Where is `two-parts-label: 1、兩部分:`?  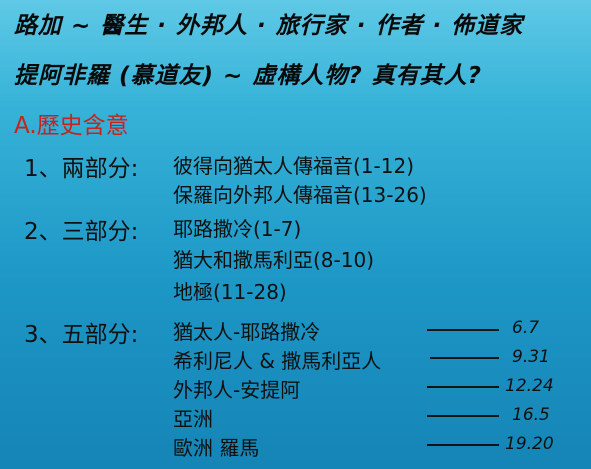
two-parts-label: 1、兩部分: is located at coordinates (81, 169).